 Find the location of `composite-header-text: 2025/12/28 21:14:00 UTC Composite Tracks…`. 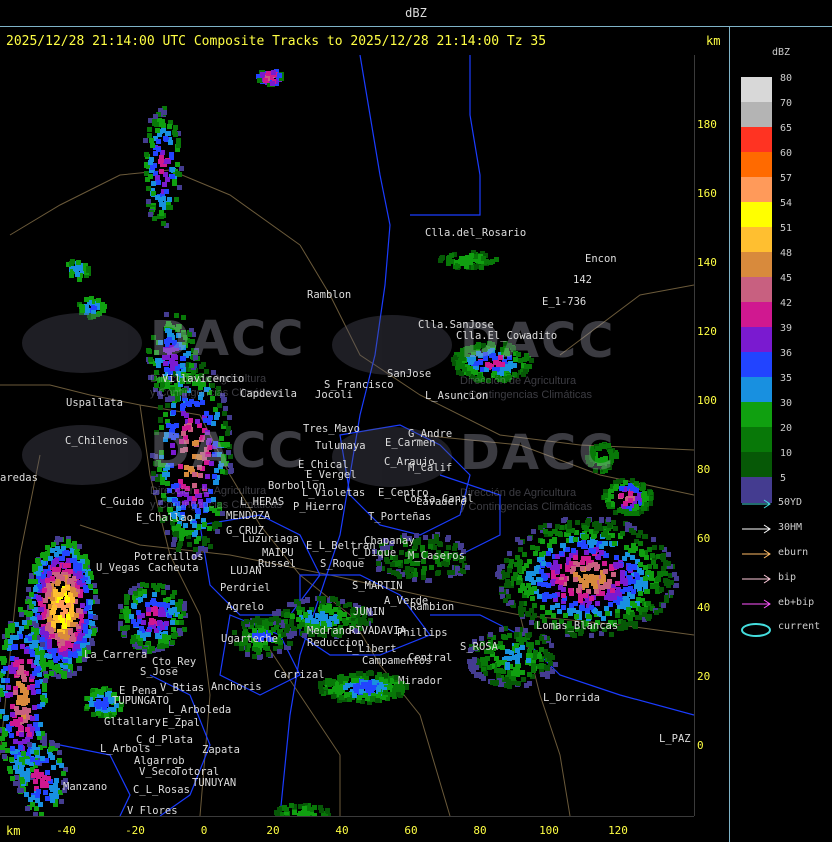

composite-header-text: 2025/12/28 21:14:00 UTC Composite Tracks… is located at coordinates (276, 41).